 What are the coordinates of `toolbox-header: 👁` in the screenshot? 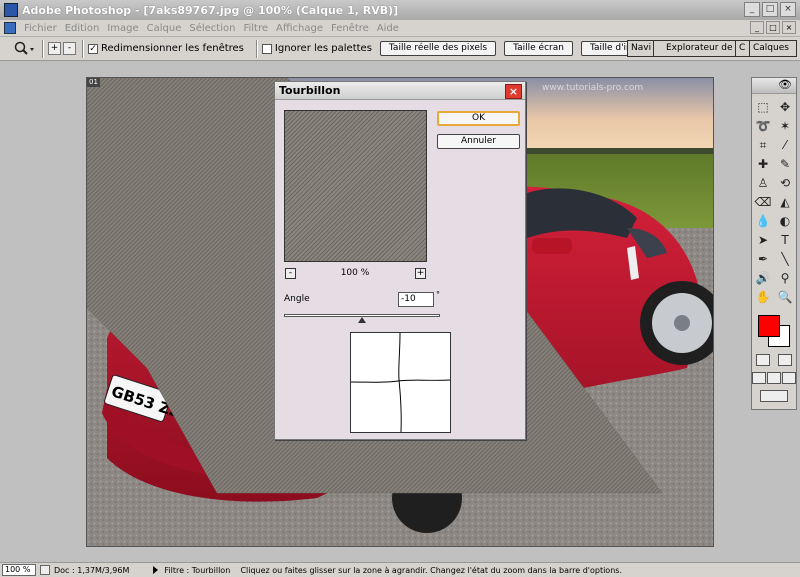 It's located at (774, 86).